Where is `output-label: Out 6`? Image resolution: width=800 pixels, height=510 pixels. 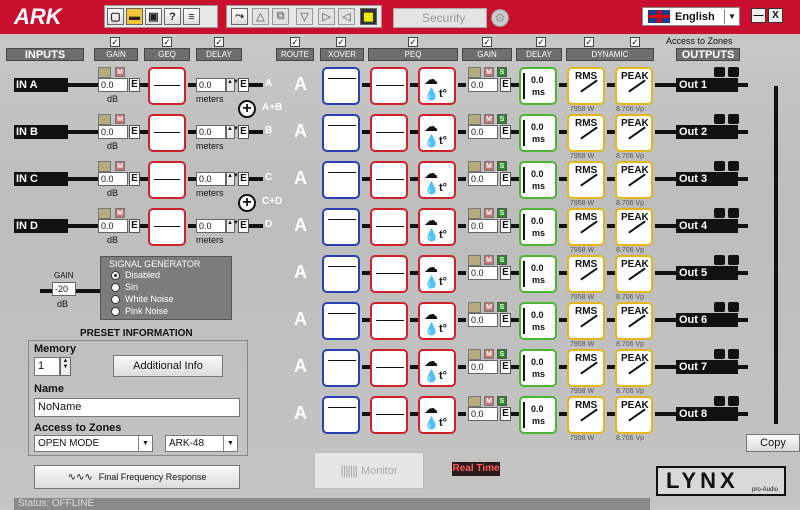
output-label: Out 6 is located at coordinates (707, 320).